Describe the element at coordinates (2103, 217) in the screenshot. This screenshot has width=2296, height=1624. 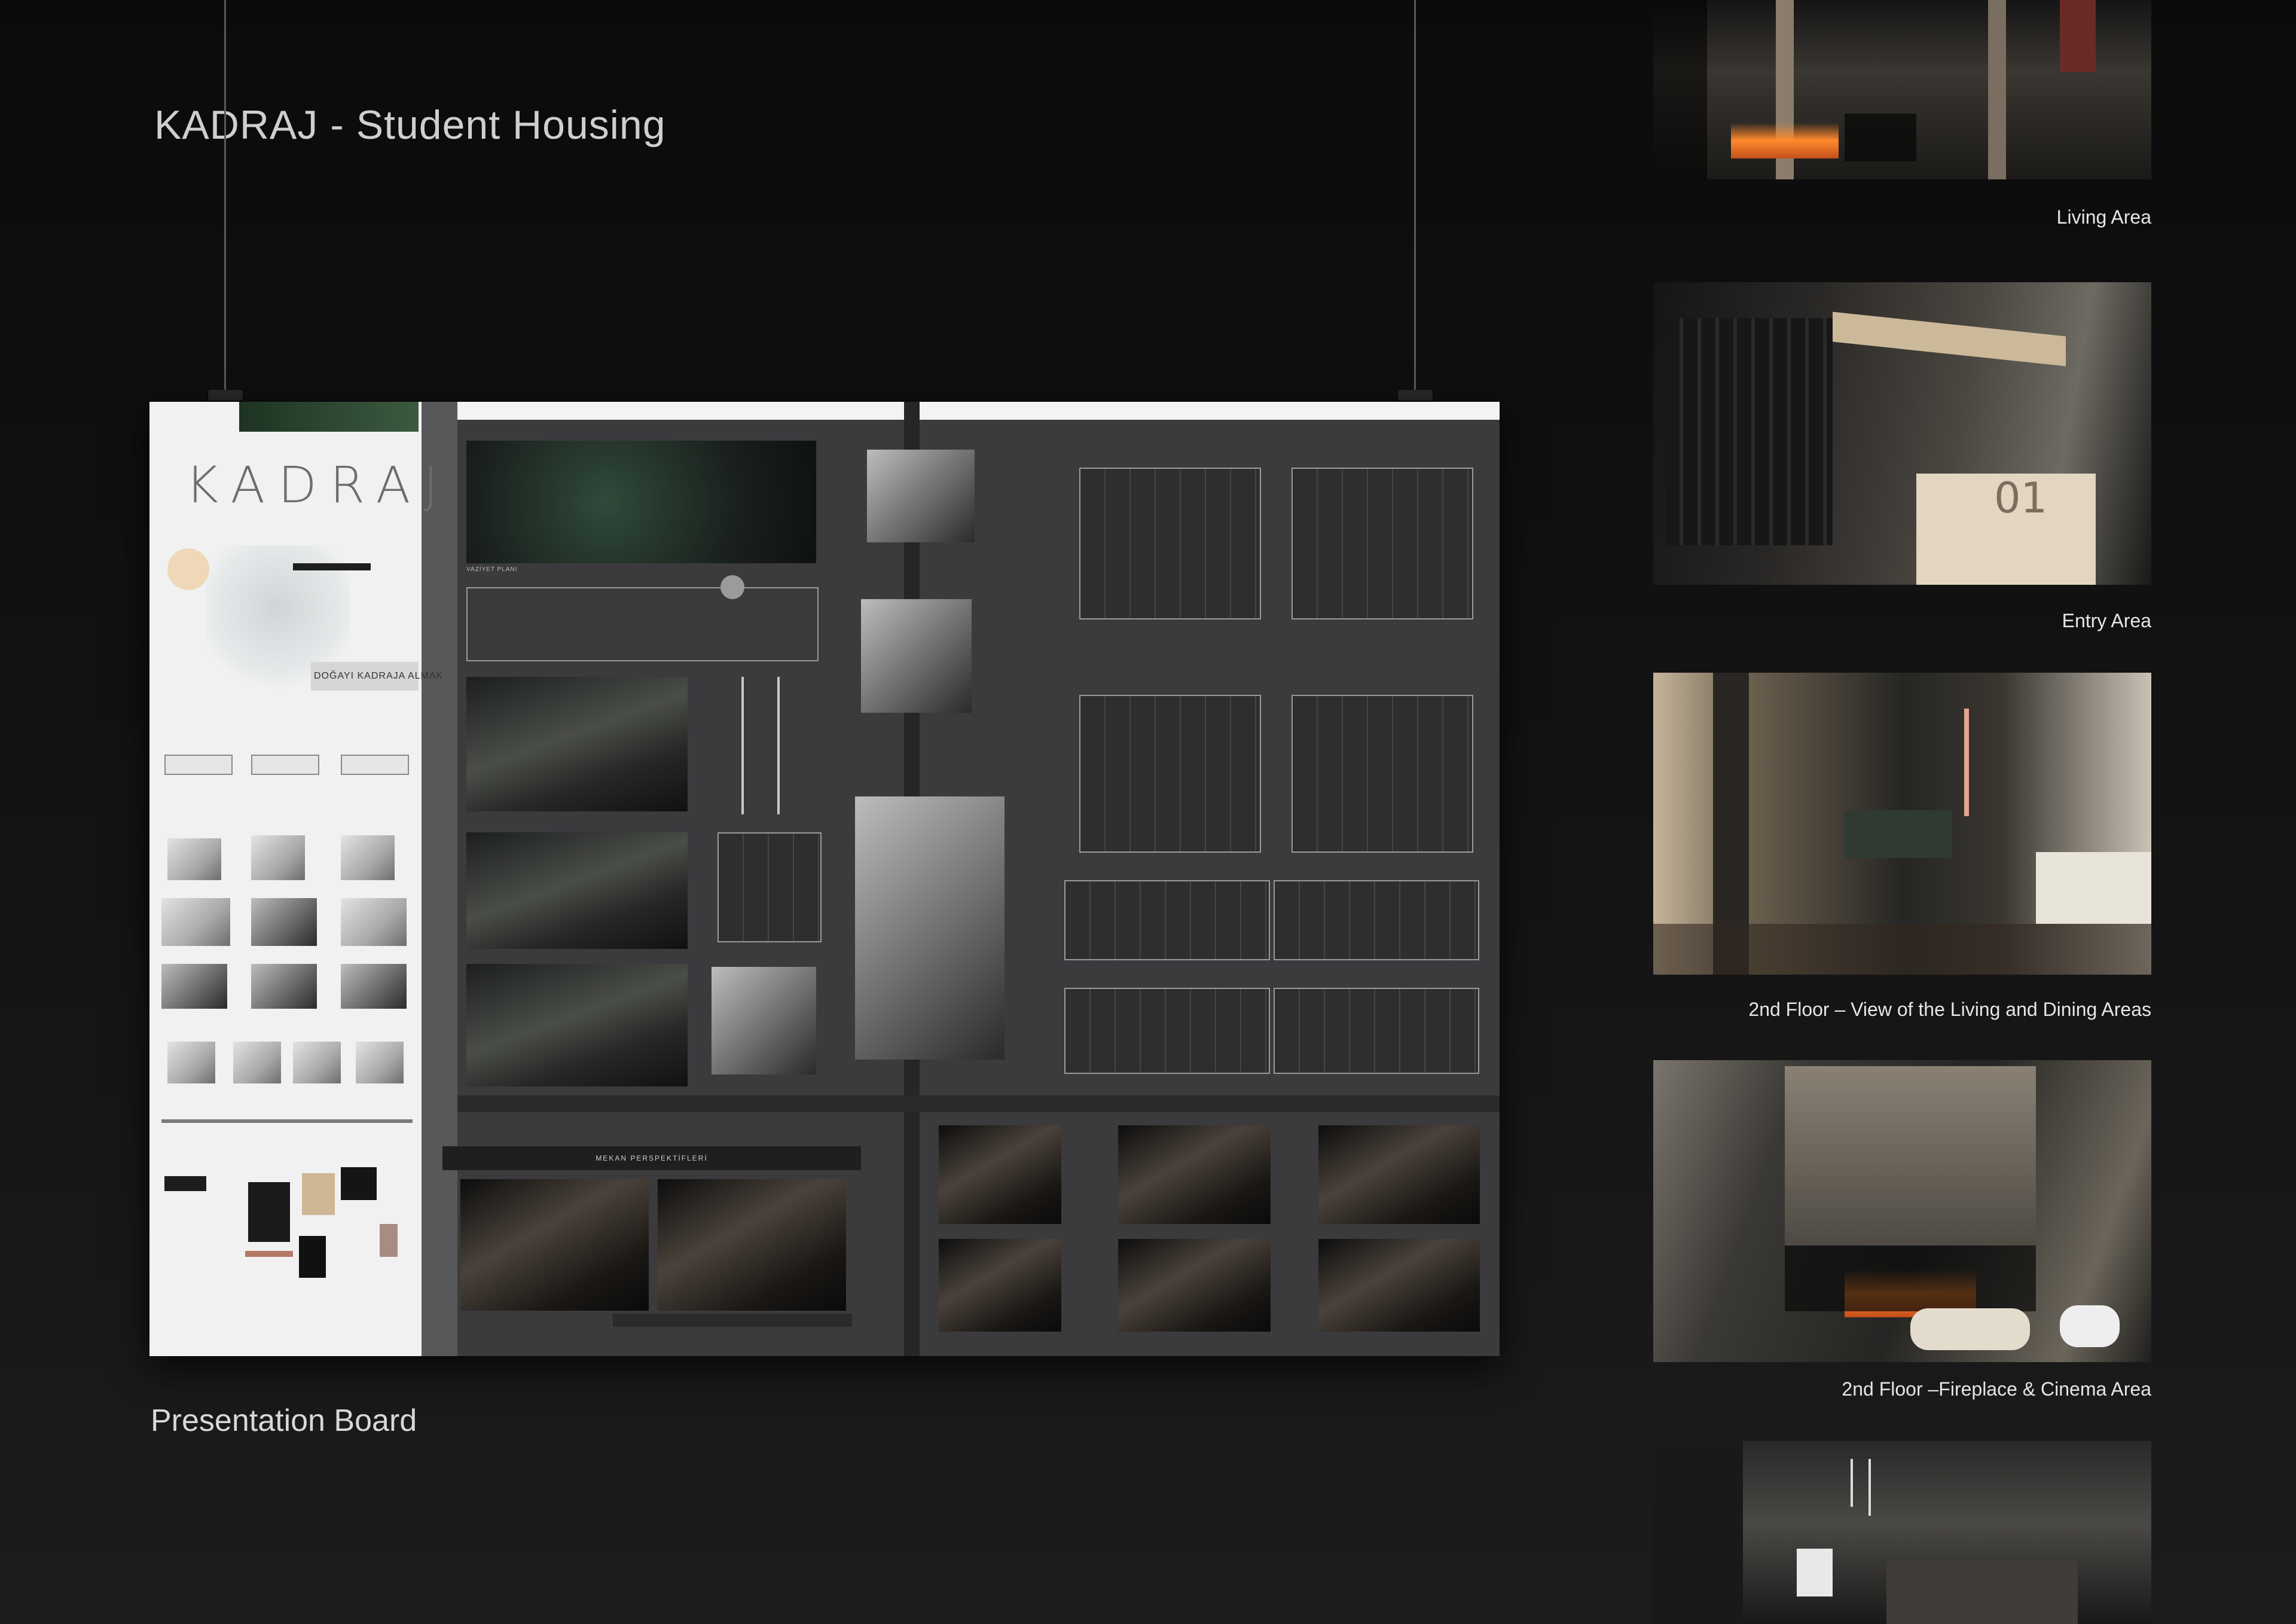
I see `living-area-caption: Living Area` at that location.